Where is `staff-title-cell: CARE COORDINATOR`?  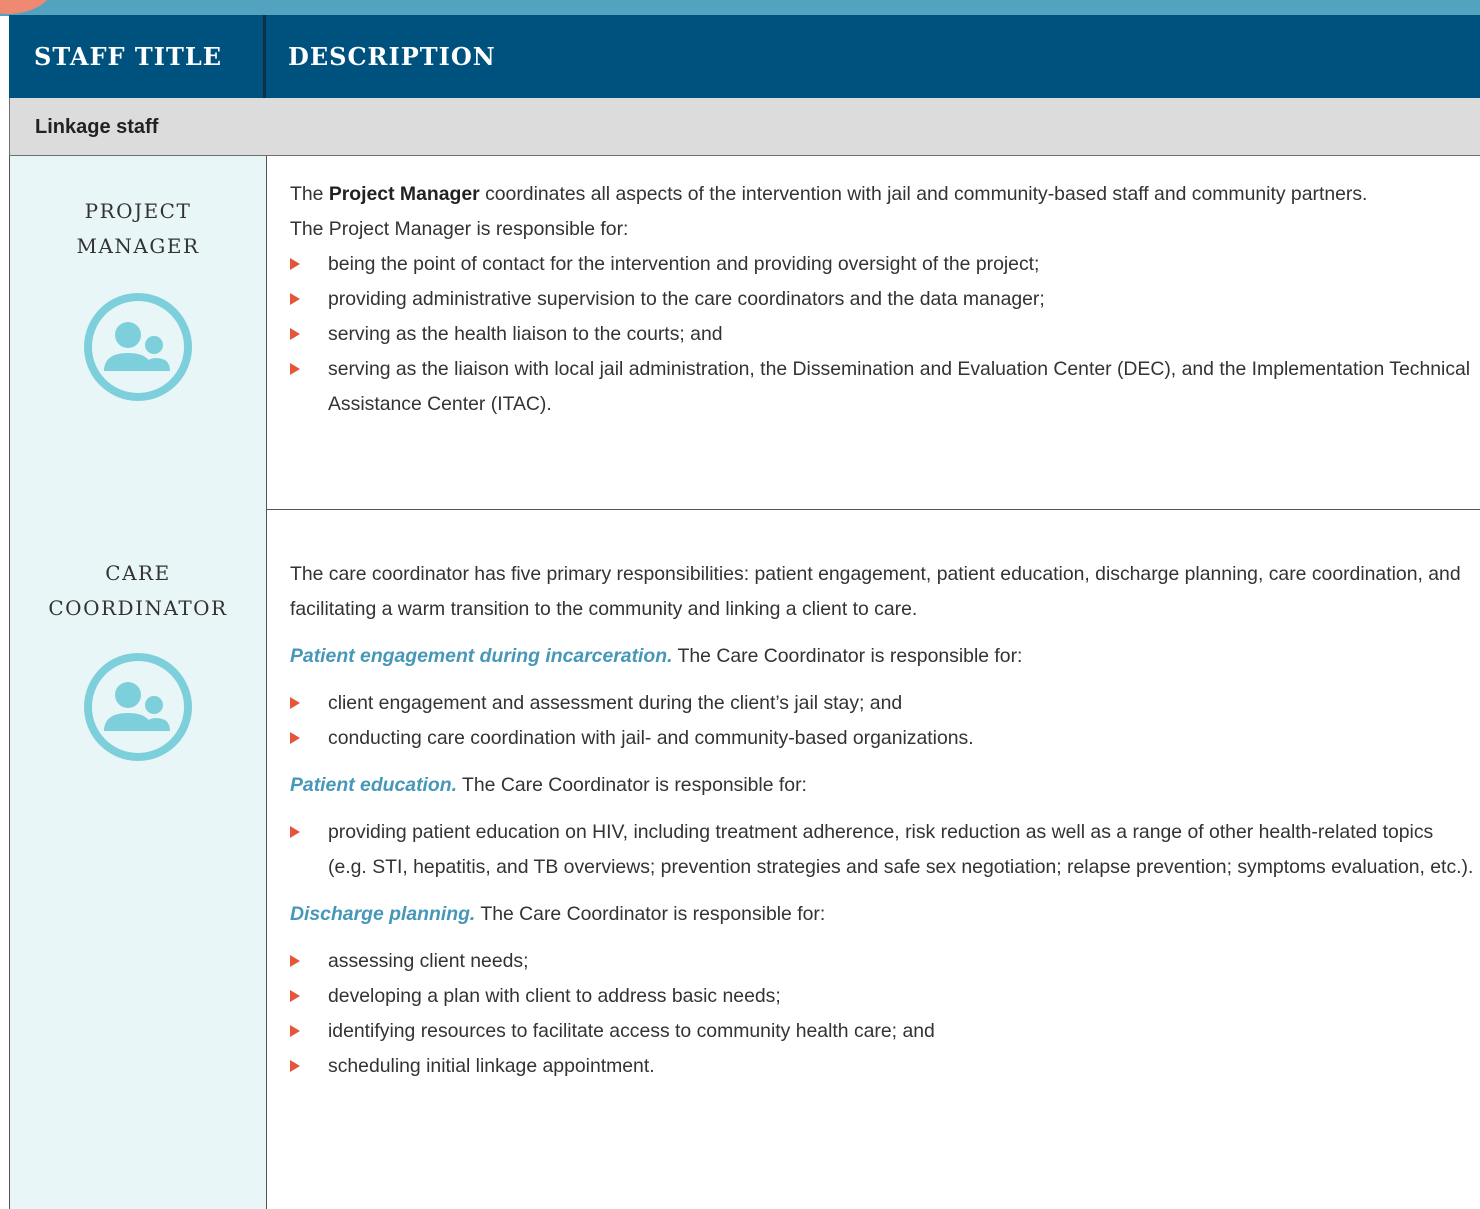
staff-title-cell: CARE COORDINATOR is located at coordinates (138, 859).